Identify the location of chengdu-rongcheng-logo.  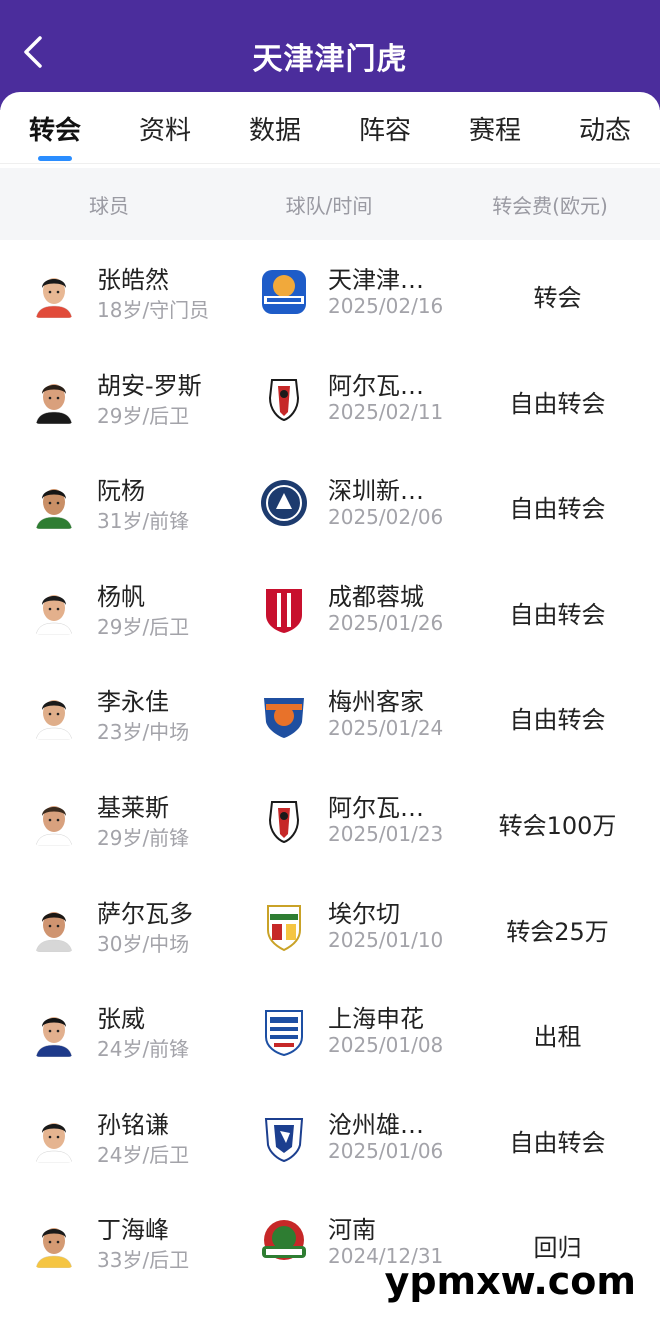
(284, 609).